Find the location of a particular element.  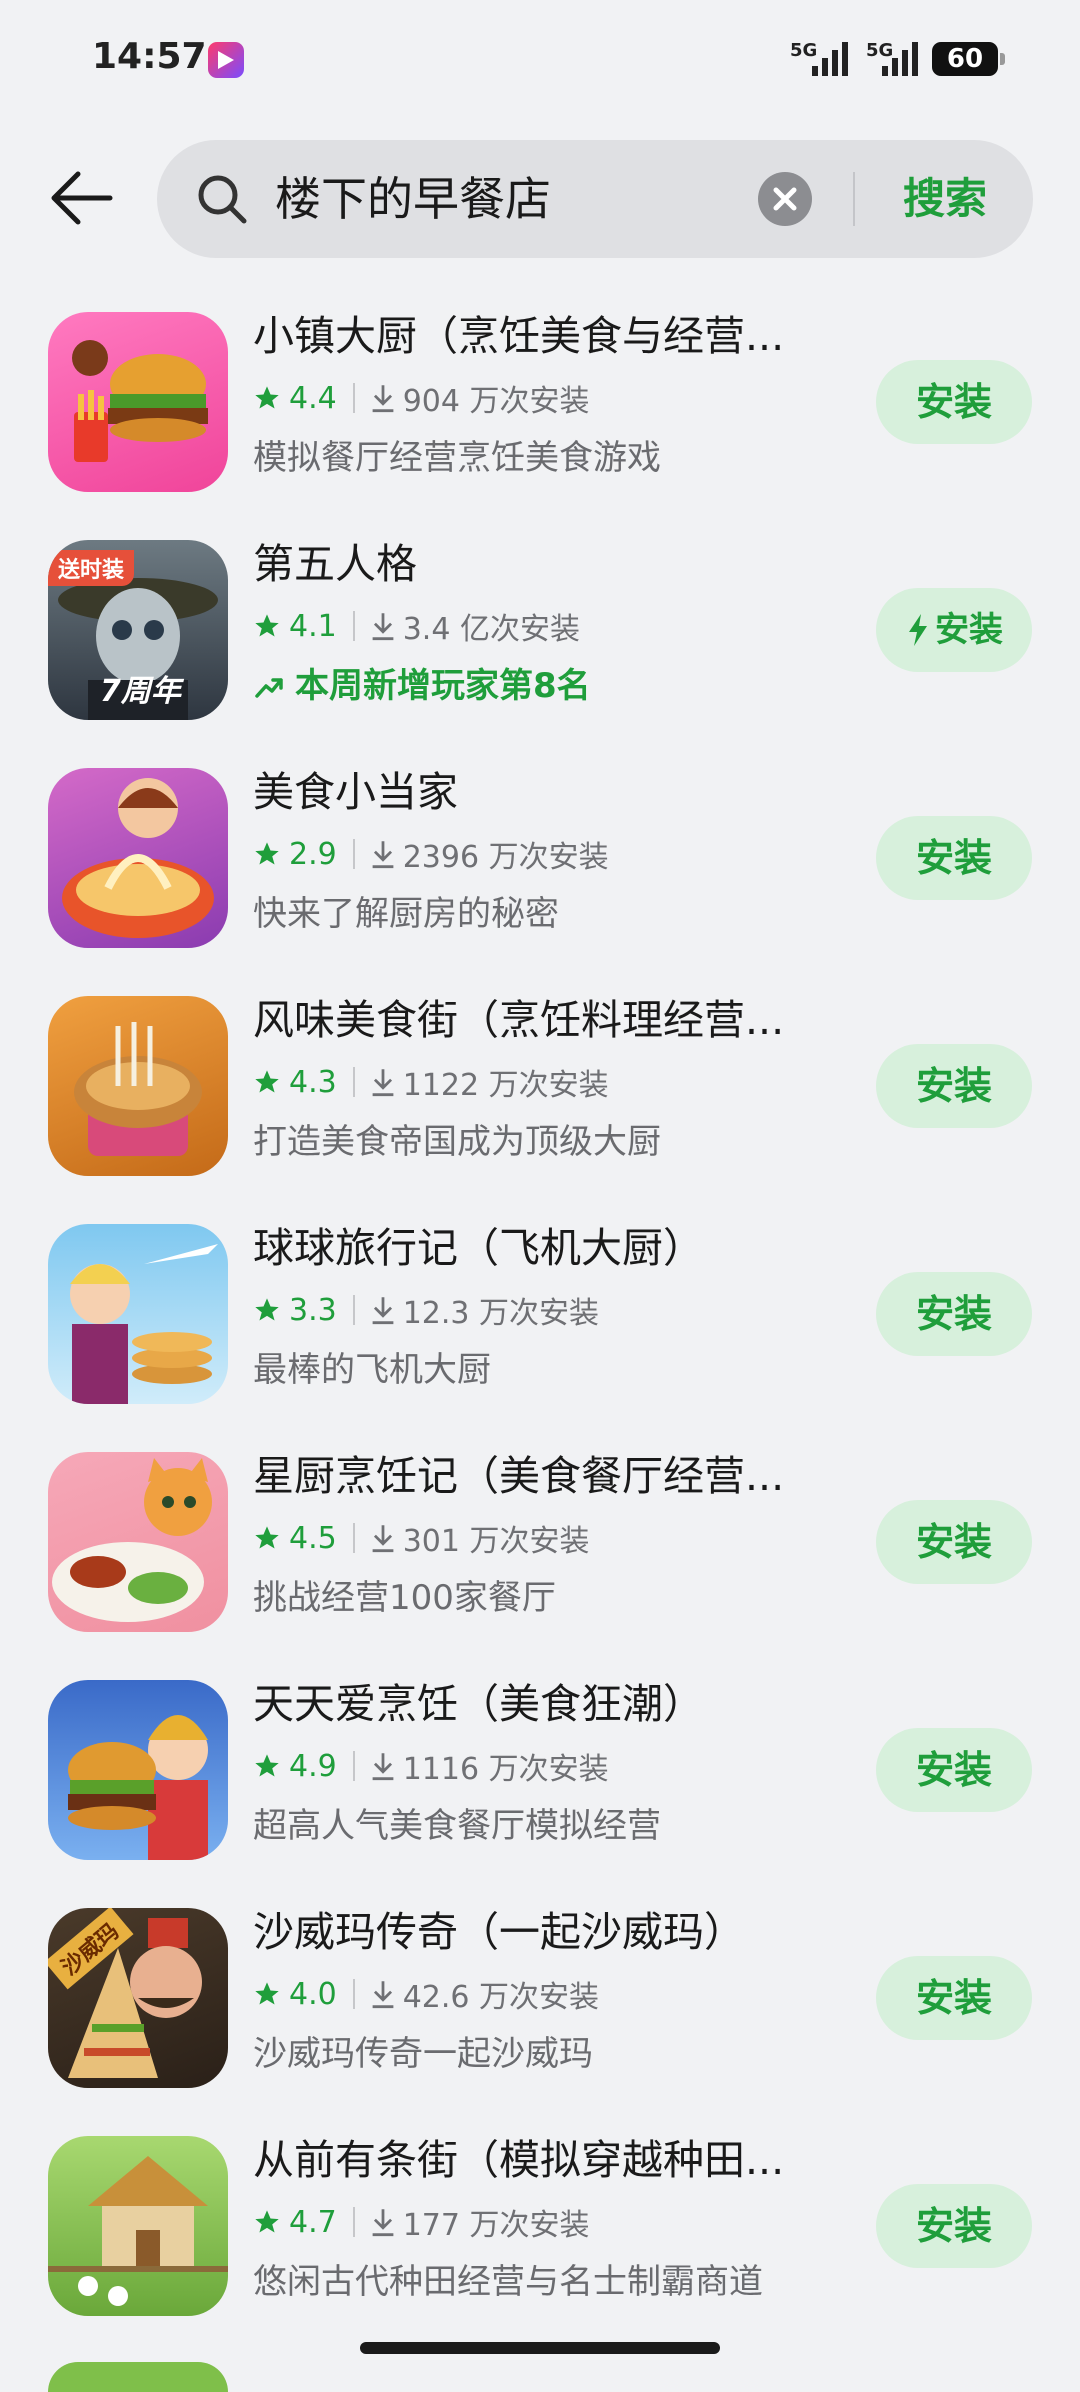

farm-house-icon is located at coordinates (138, 2231).